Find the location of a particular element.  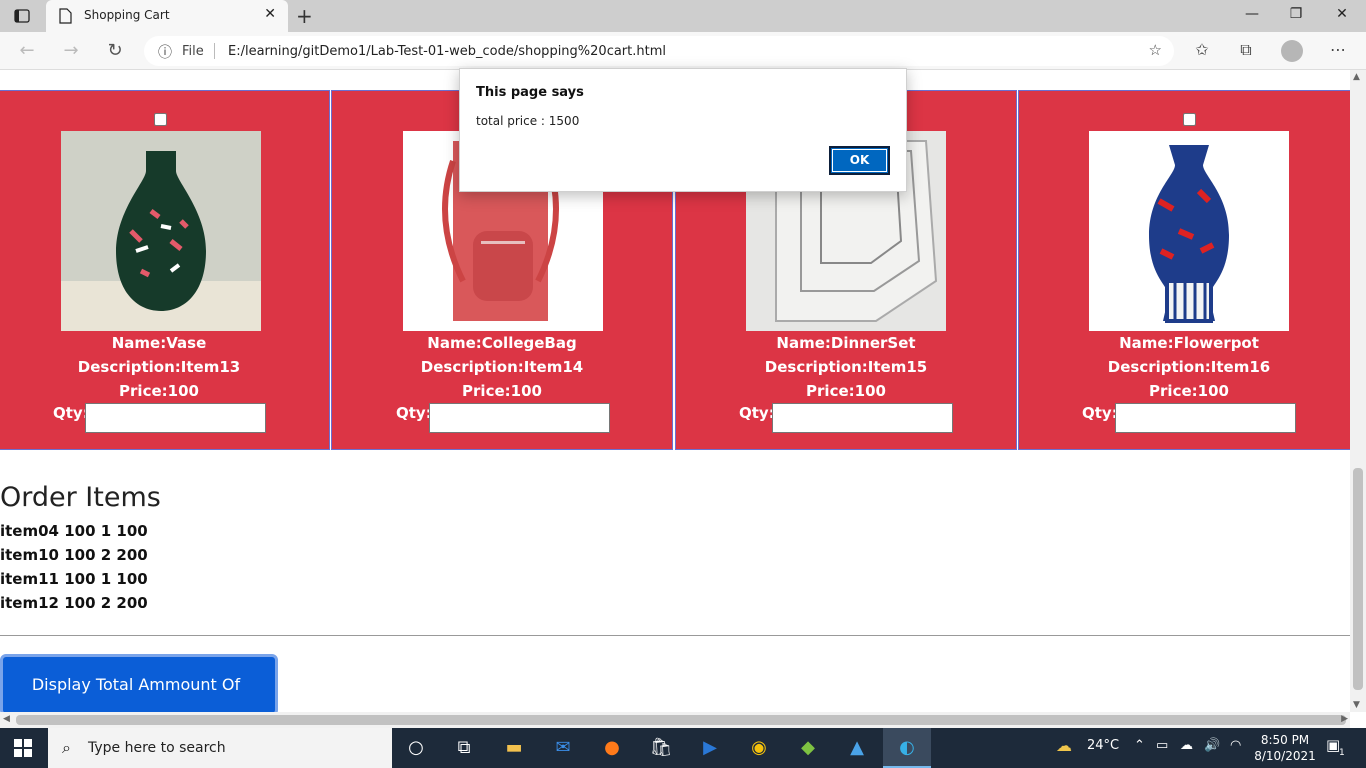

scroll-down-icon: ▼ is located at coordinates (1356, 705).